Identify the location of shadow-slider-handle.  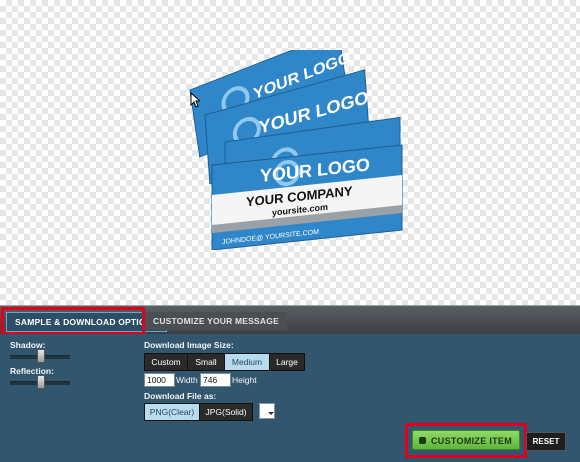
(41, 356).